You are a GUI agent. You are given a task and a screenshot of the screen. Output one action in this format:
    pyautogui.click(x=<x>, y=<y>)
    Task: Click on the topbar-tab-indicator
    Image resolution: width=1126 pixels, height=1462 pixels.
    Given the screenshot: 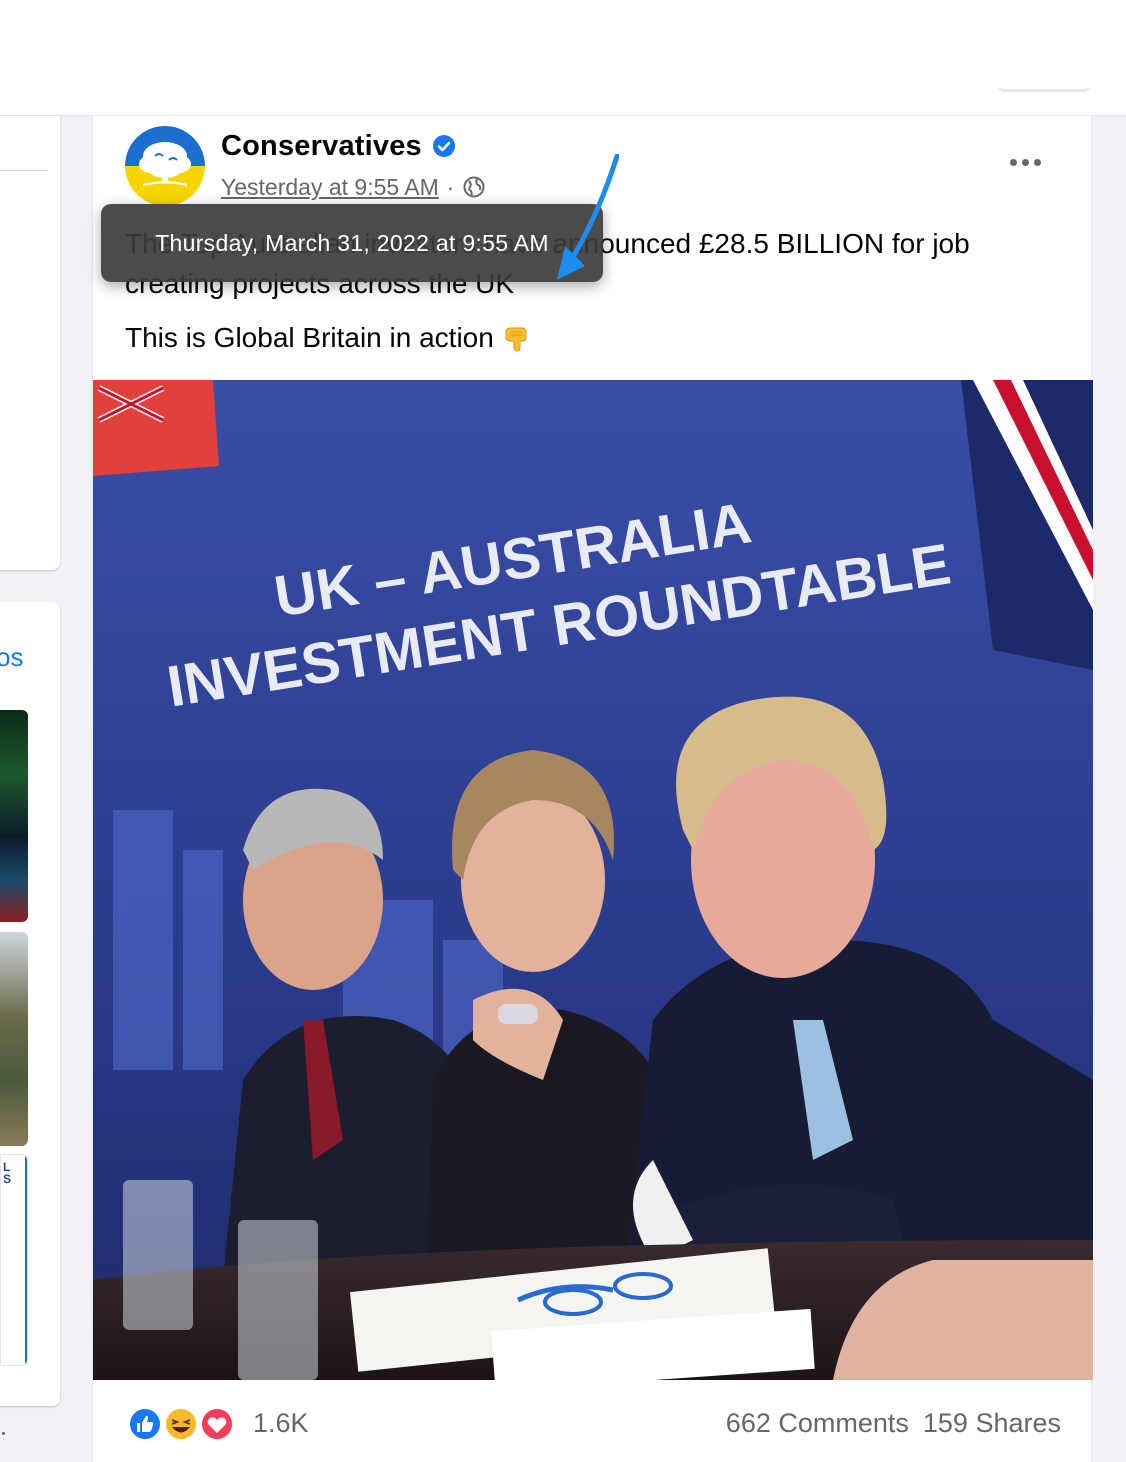 What is the action you would take?
    pyautogui.click(x=1044, y=89)
    